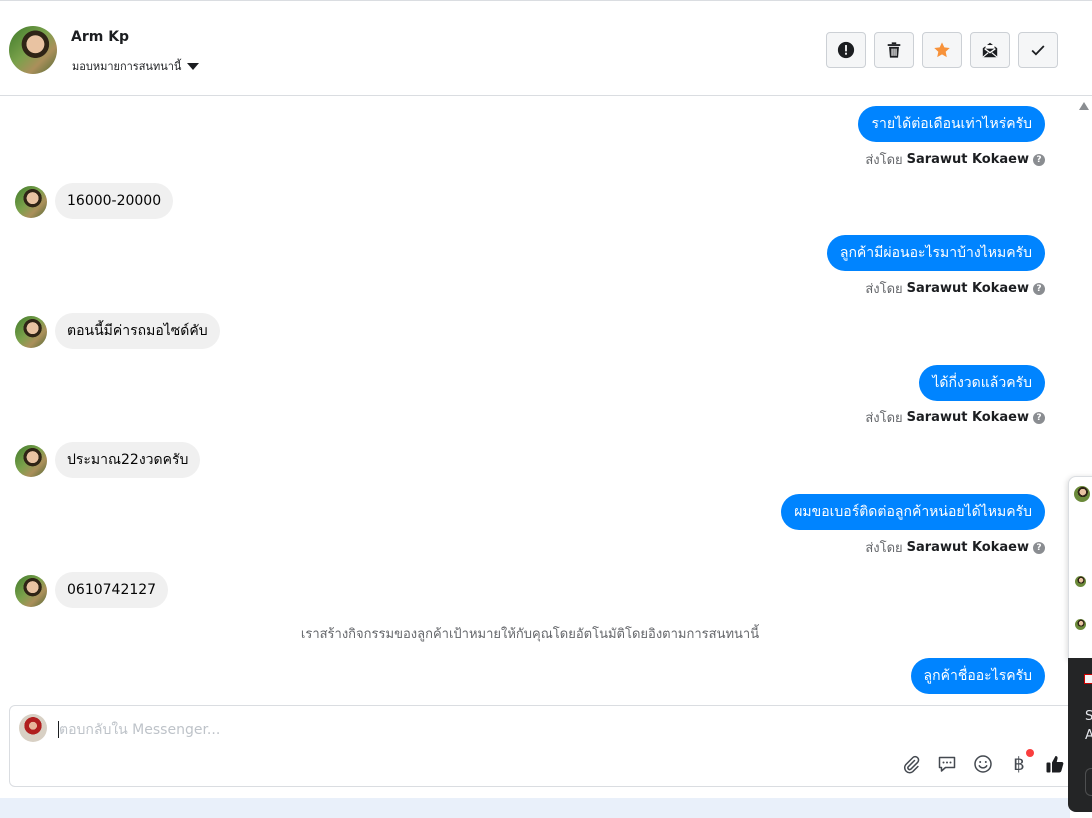 This screenshot has width=1092, height=818. I want to click on outgoing-message: ลูกค้ามีผ่อนอะไรมาบ้างไหมครับ, so click(935, 253).